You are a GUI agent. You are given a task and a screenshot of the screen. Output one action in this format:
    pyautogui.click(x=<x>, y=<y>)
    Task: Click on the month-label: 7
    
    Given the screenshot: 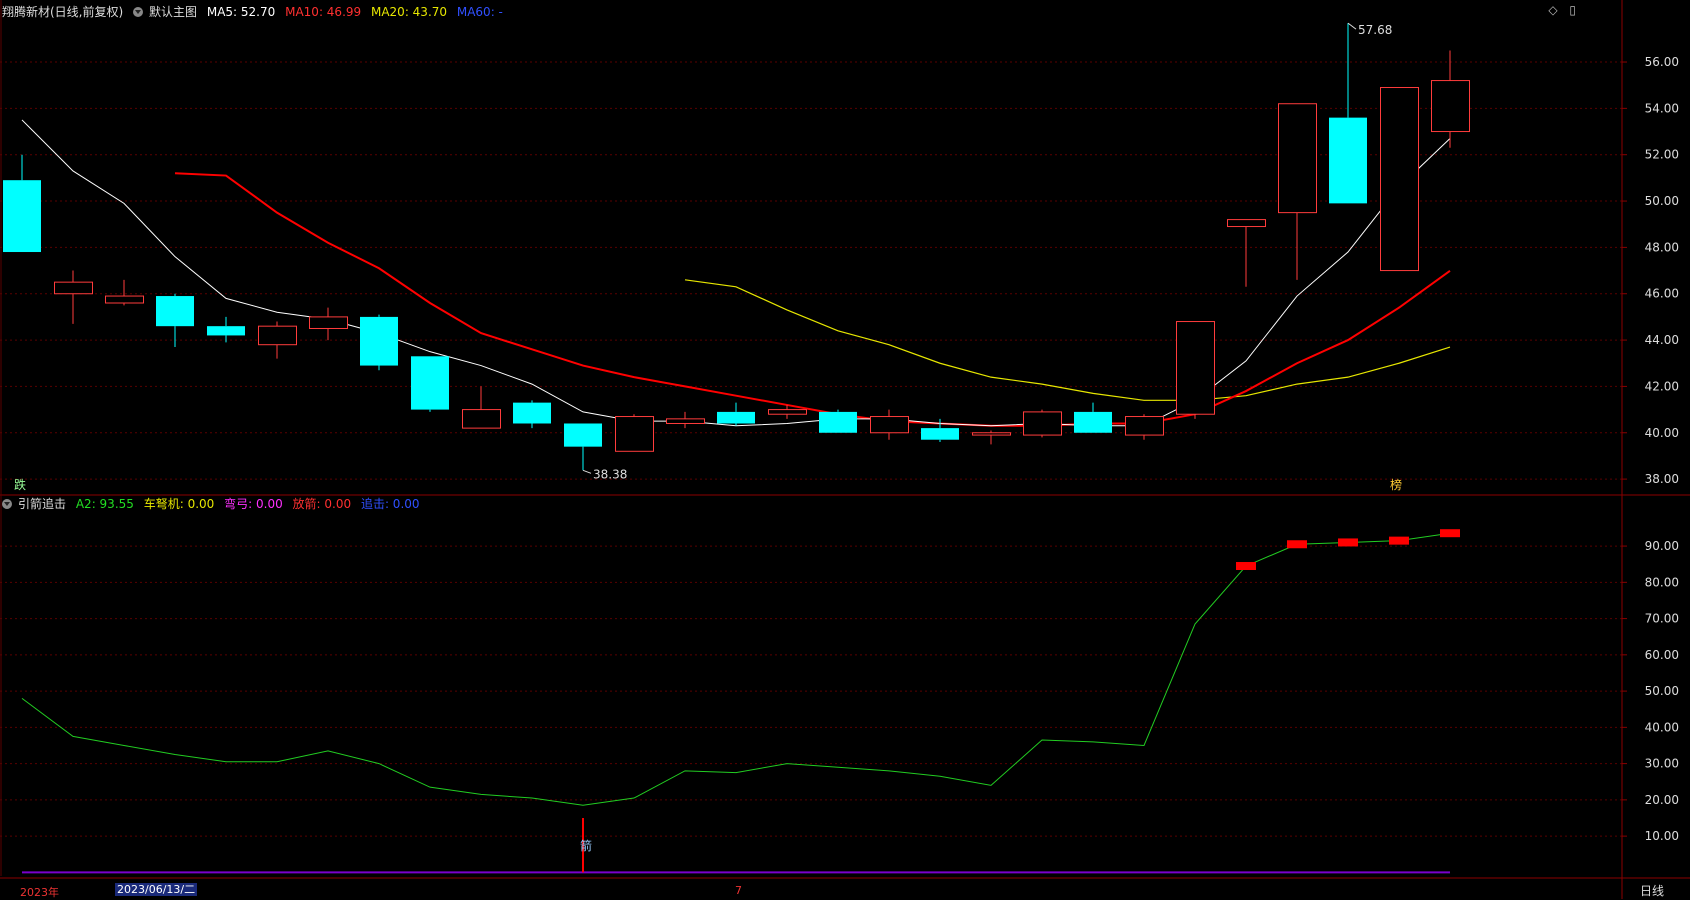 What is the action you would take?
    pyautogui.click(x=738, y=890)
    